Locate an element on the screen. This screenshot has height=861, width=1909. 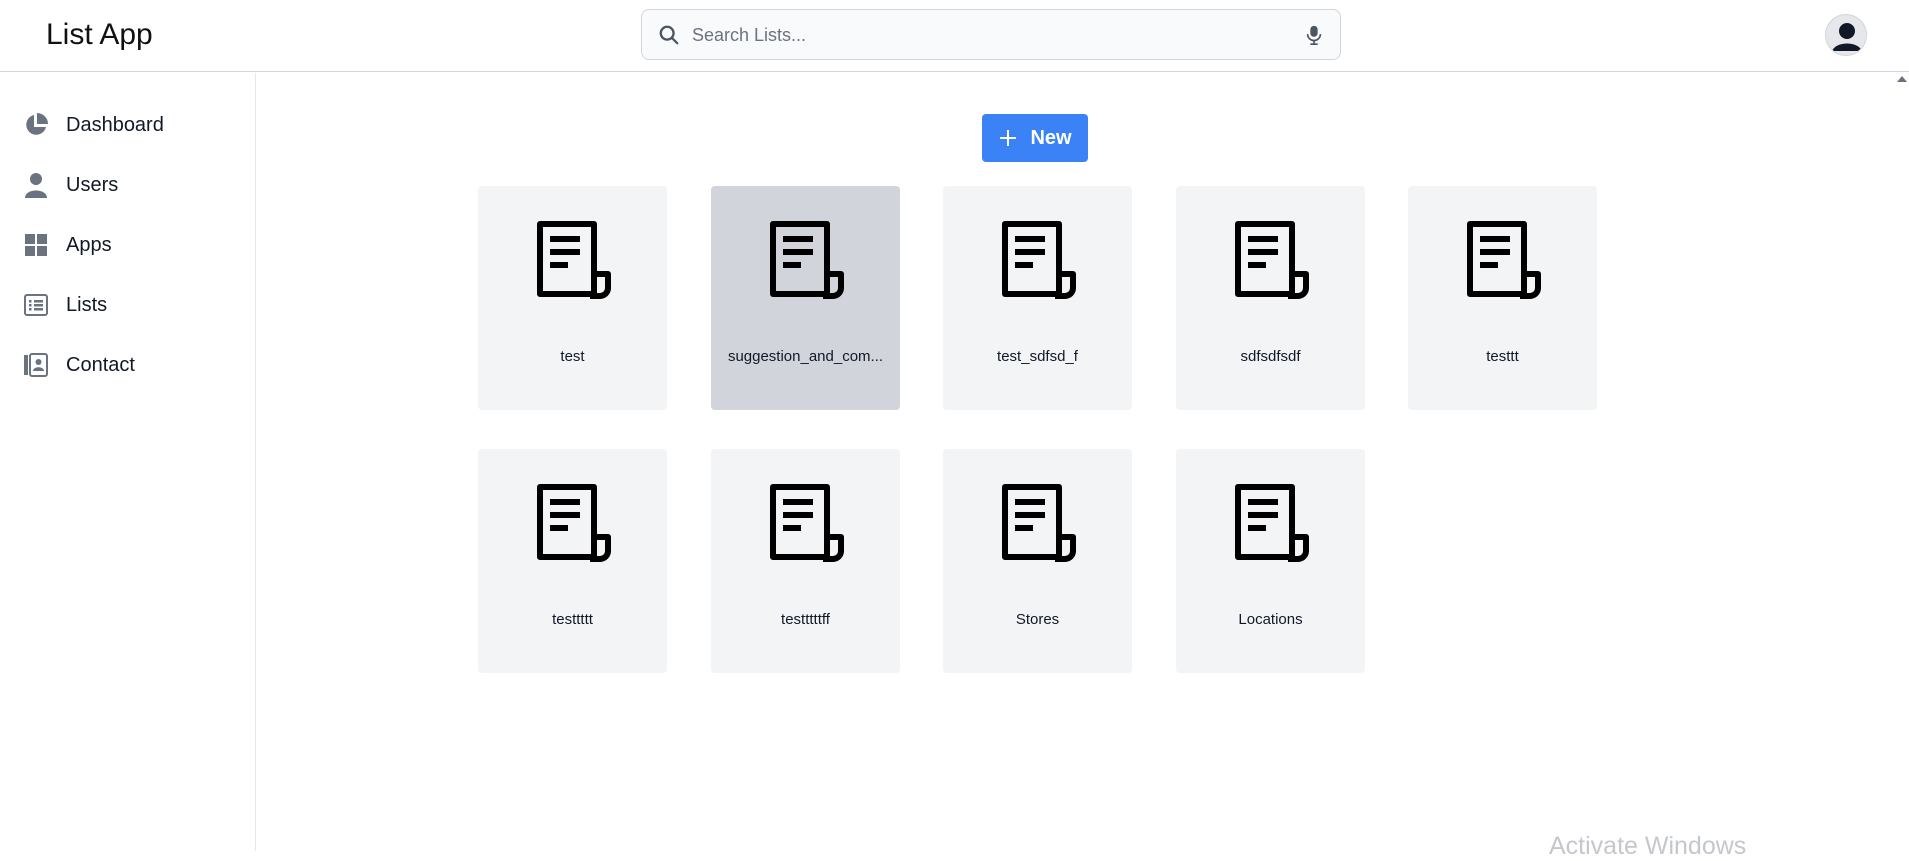
sidebar-item-contact: Contact is located at coordinates (132, 365).